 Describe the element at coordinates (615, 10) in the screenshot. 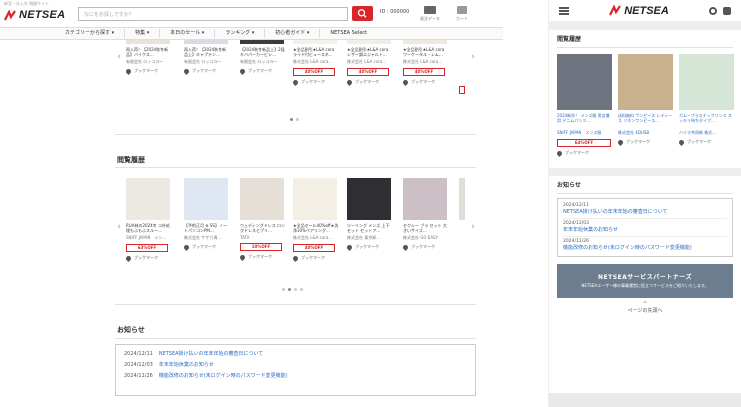

I see `logo-mark-icon` at that location.